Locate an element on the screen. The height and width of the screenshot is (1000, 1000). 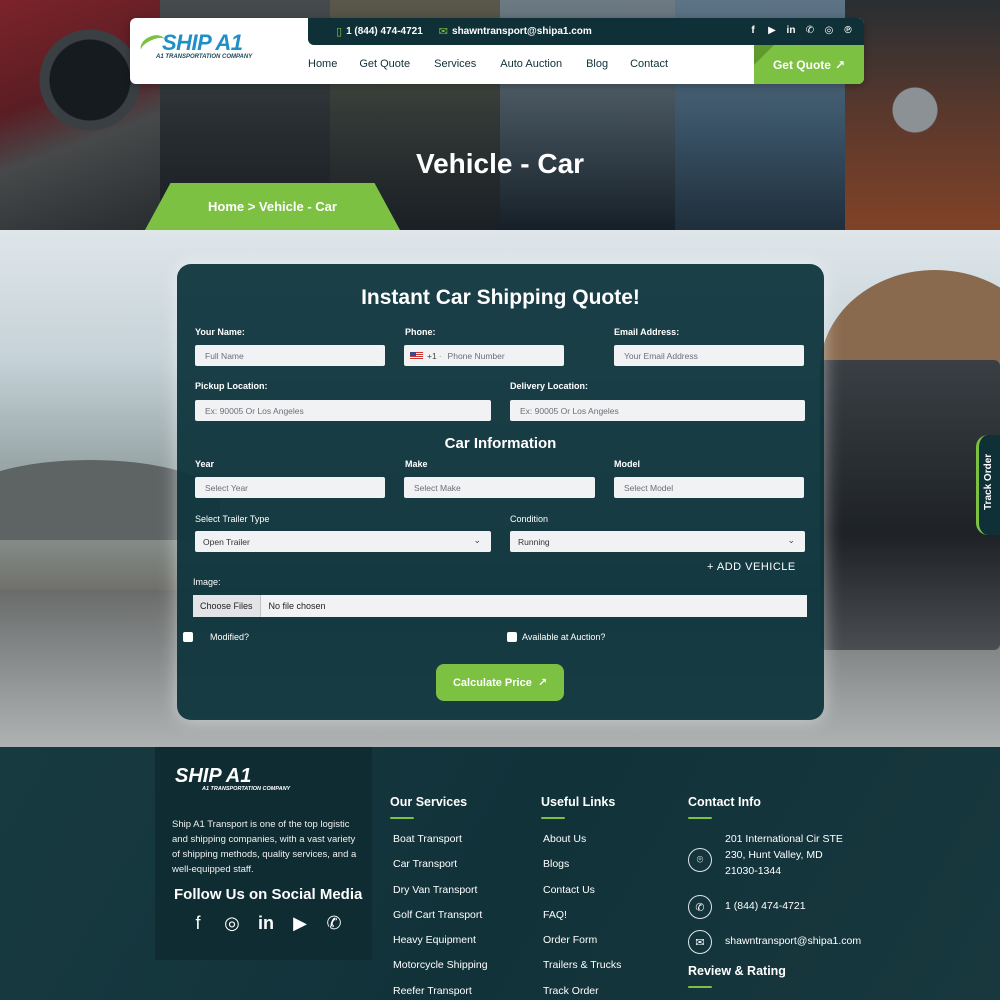
nav-auto-auction: Auto Auction is located at coordinates (543, 64).